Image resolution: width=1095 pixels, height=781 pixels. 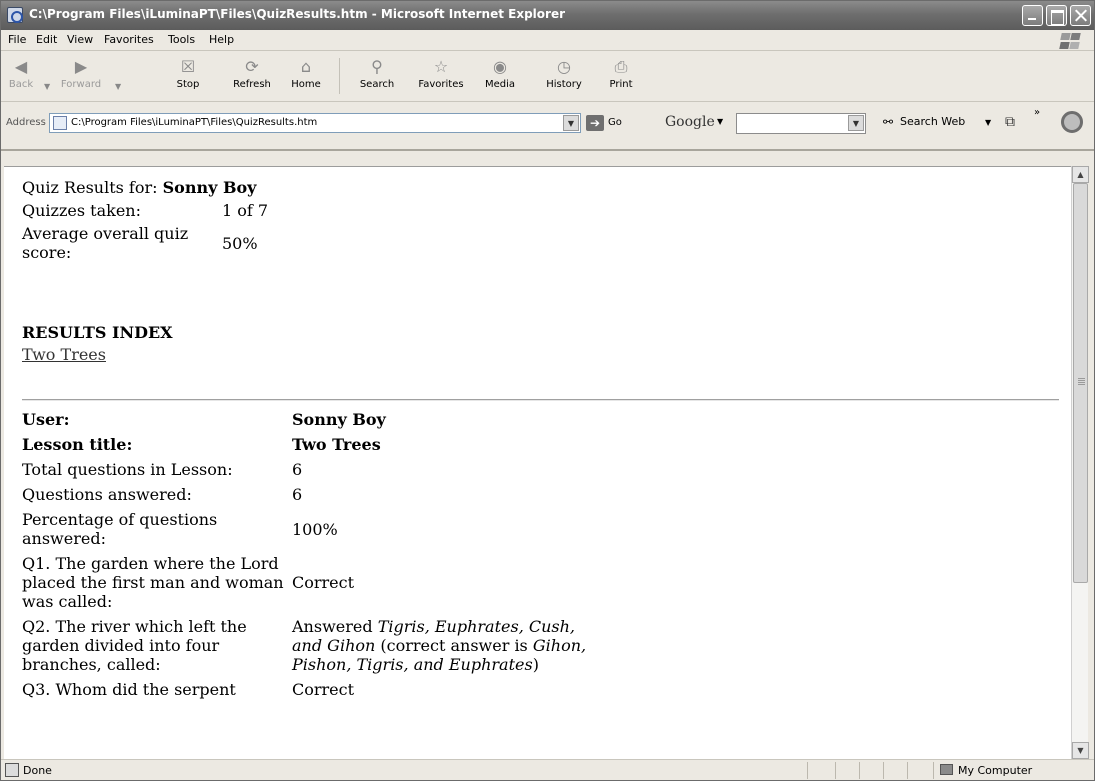 What do you see at coordinates (801, 123) in the screenshot?
I see `google-search-input: ▼` at bounding box center [801, 123].